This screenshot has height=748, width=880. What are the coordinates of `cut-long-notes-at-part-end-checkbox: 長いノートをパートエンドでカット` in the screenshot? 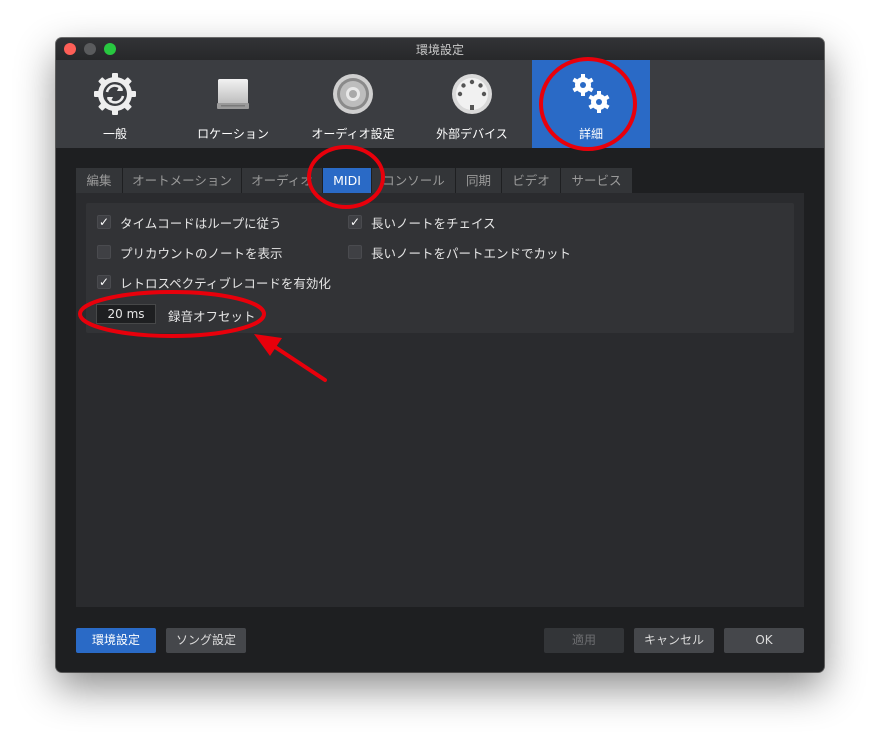 It's located at (460, 252).